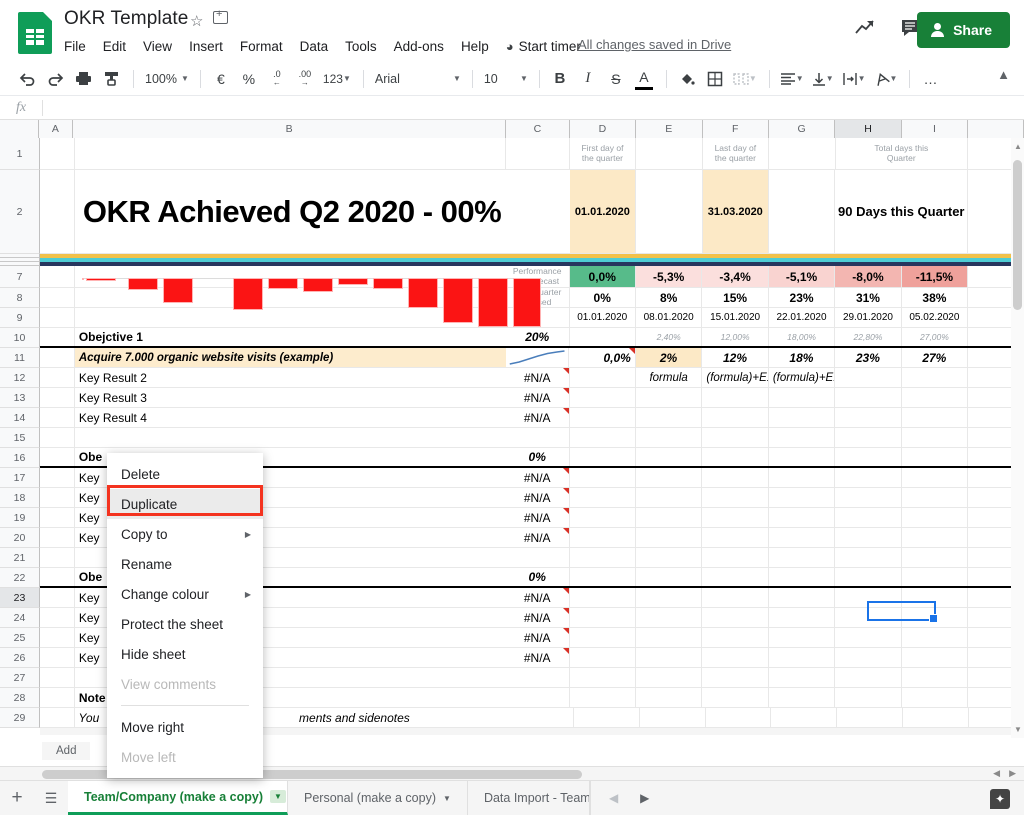 The height and width of the screenshot is (815, 1024). I want to click on redo-icon, so click(55, 79).